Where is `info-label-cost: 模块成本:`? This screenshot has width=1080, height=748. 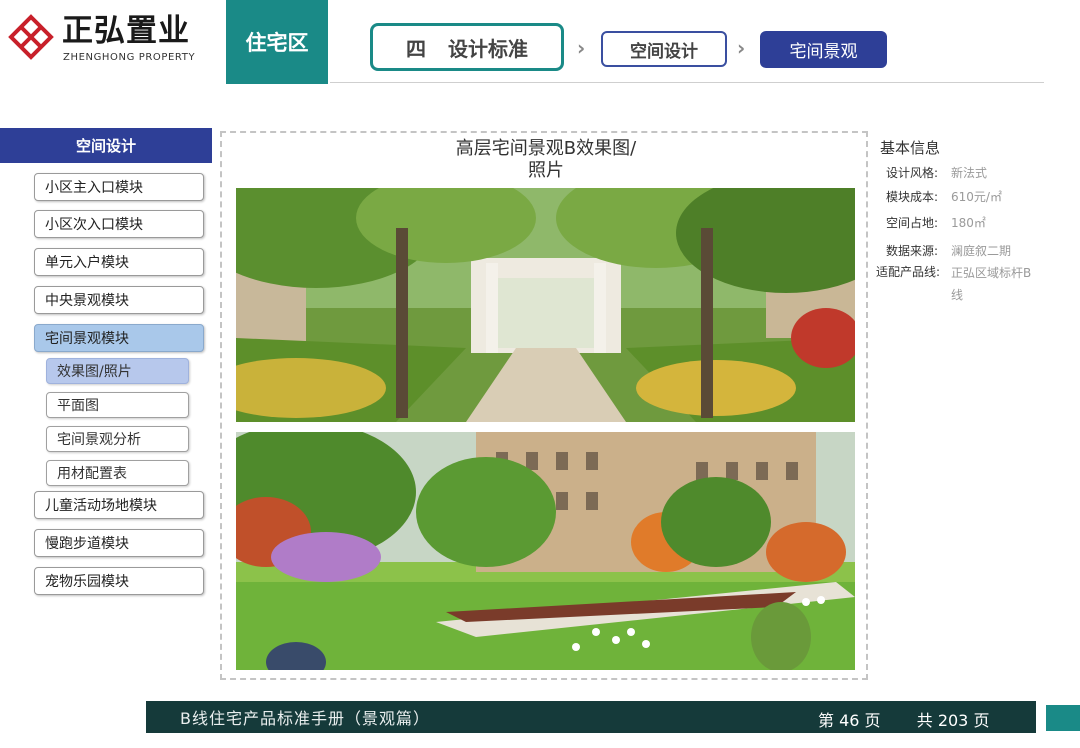
info-label-cost: 模块成本: is located at coordinates (911, 197).